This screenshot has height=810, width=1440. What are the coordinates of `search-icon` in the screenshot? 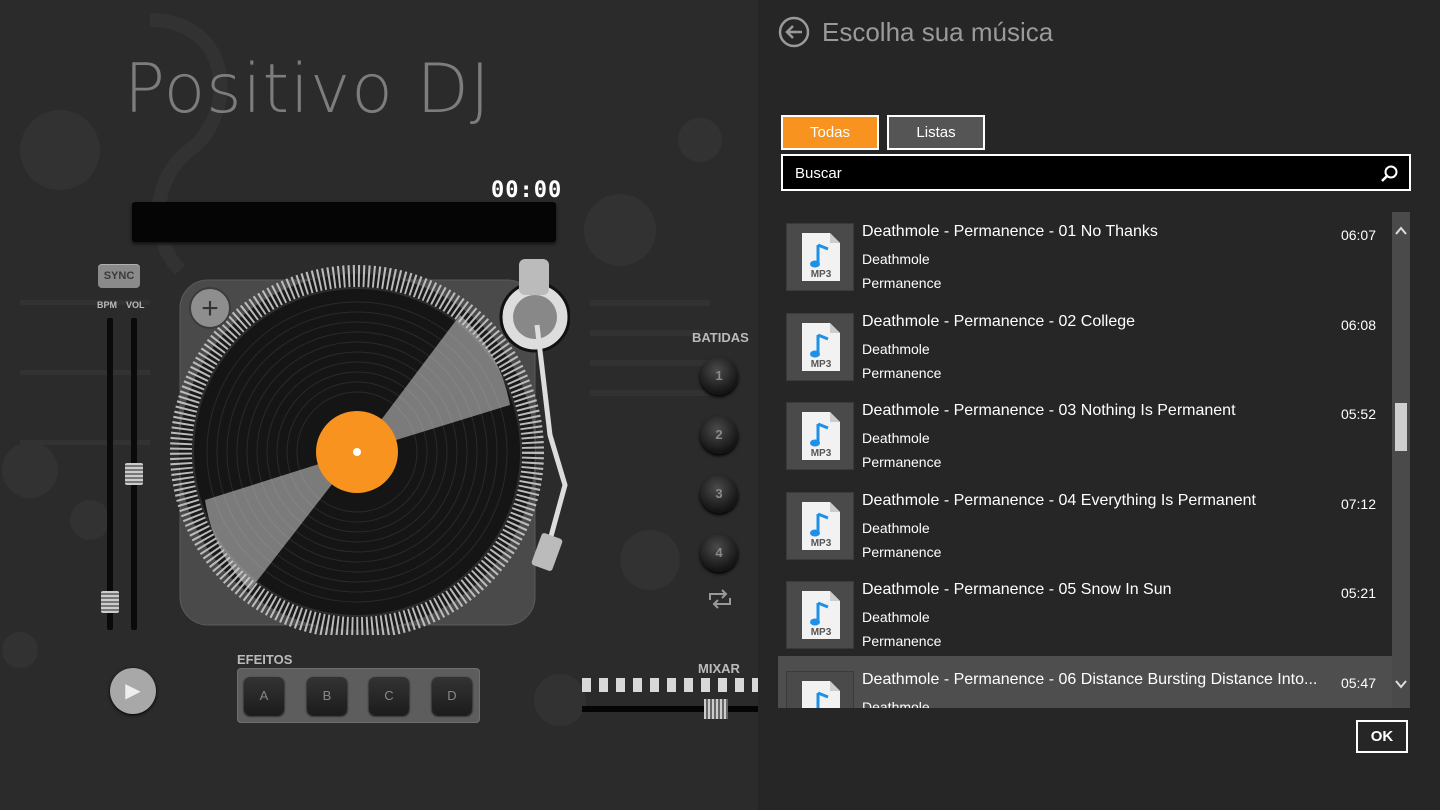 It's located at (1390, 174).